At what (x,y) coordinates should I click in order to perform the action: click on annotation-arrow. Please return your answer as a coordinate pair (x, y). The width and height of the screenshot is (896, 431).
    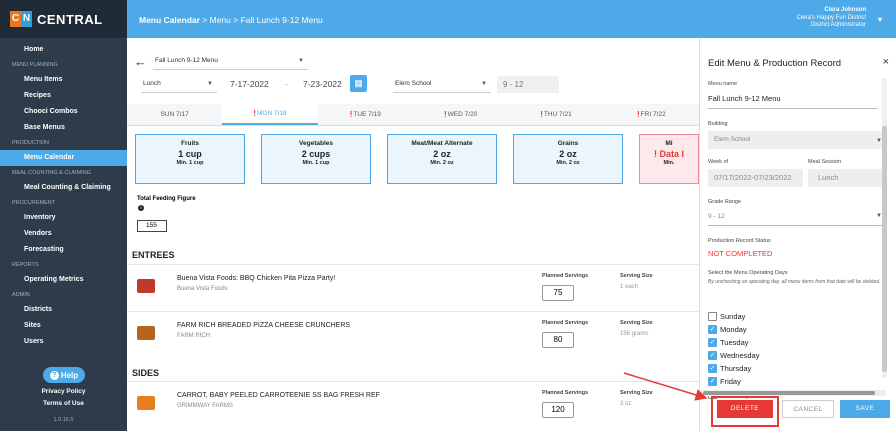
    Looking at the image, I should click on (665, 386).